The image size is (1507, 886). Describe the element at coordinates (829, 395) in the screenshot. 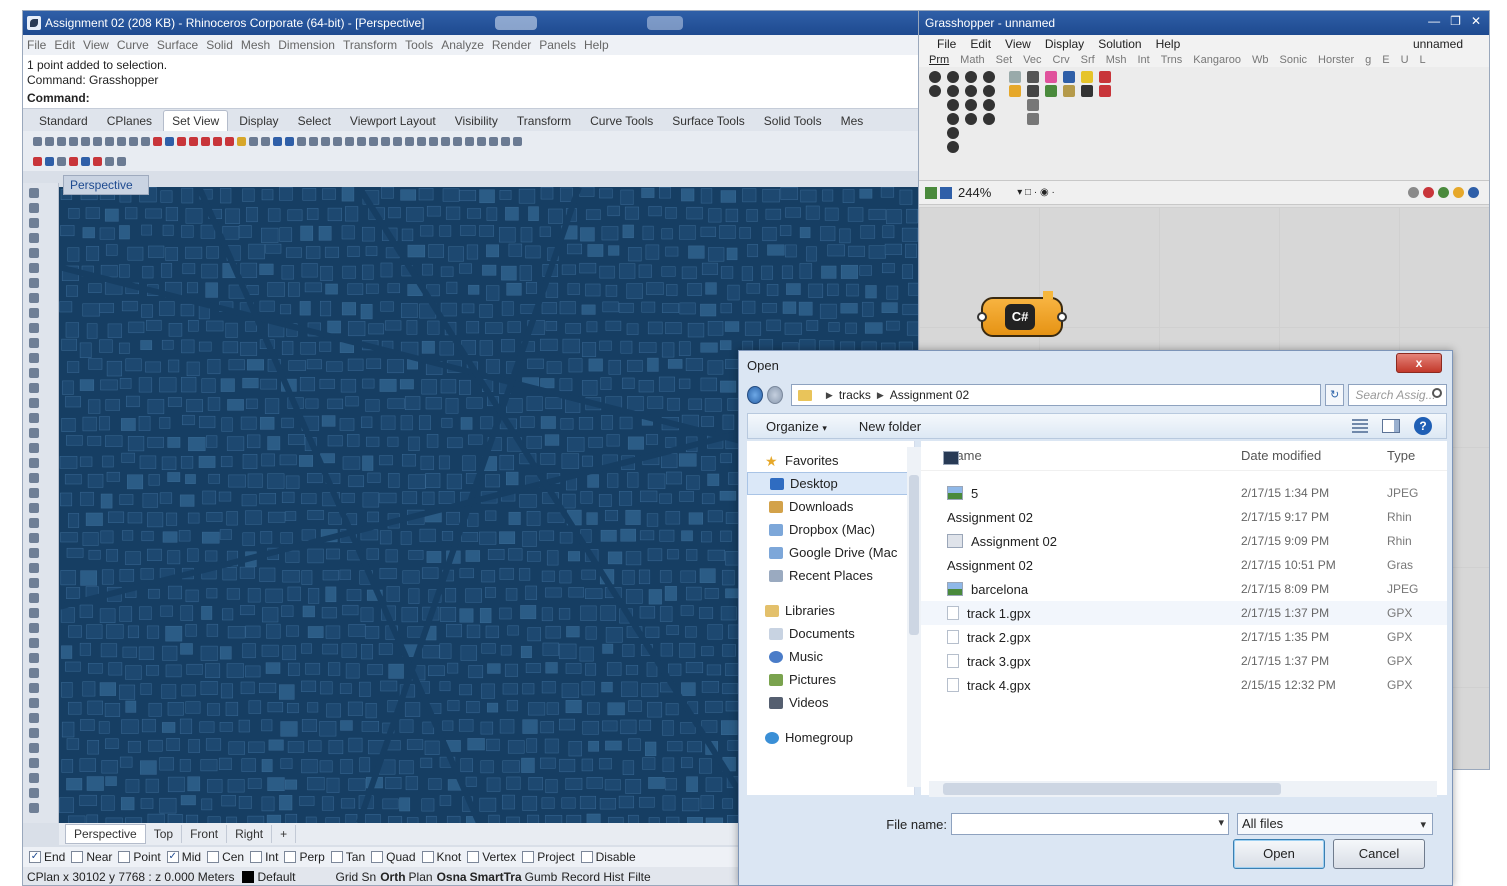

I see `chevron-right-icon: ▶` at that location.